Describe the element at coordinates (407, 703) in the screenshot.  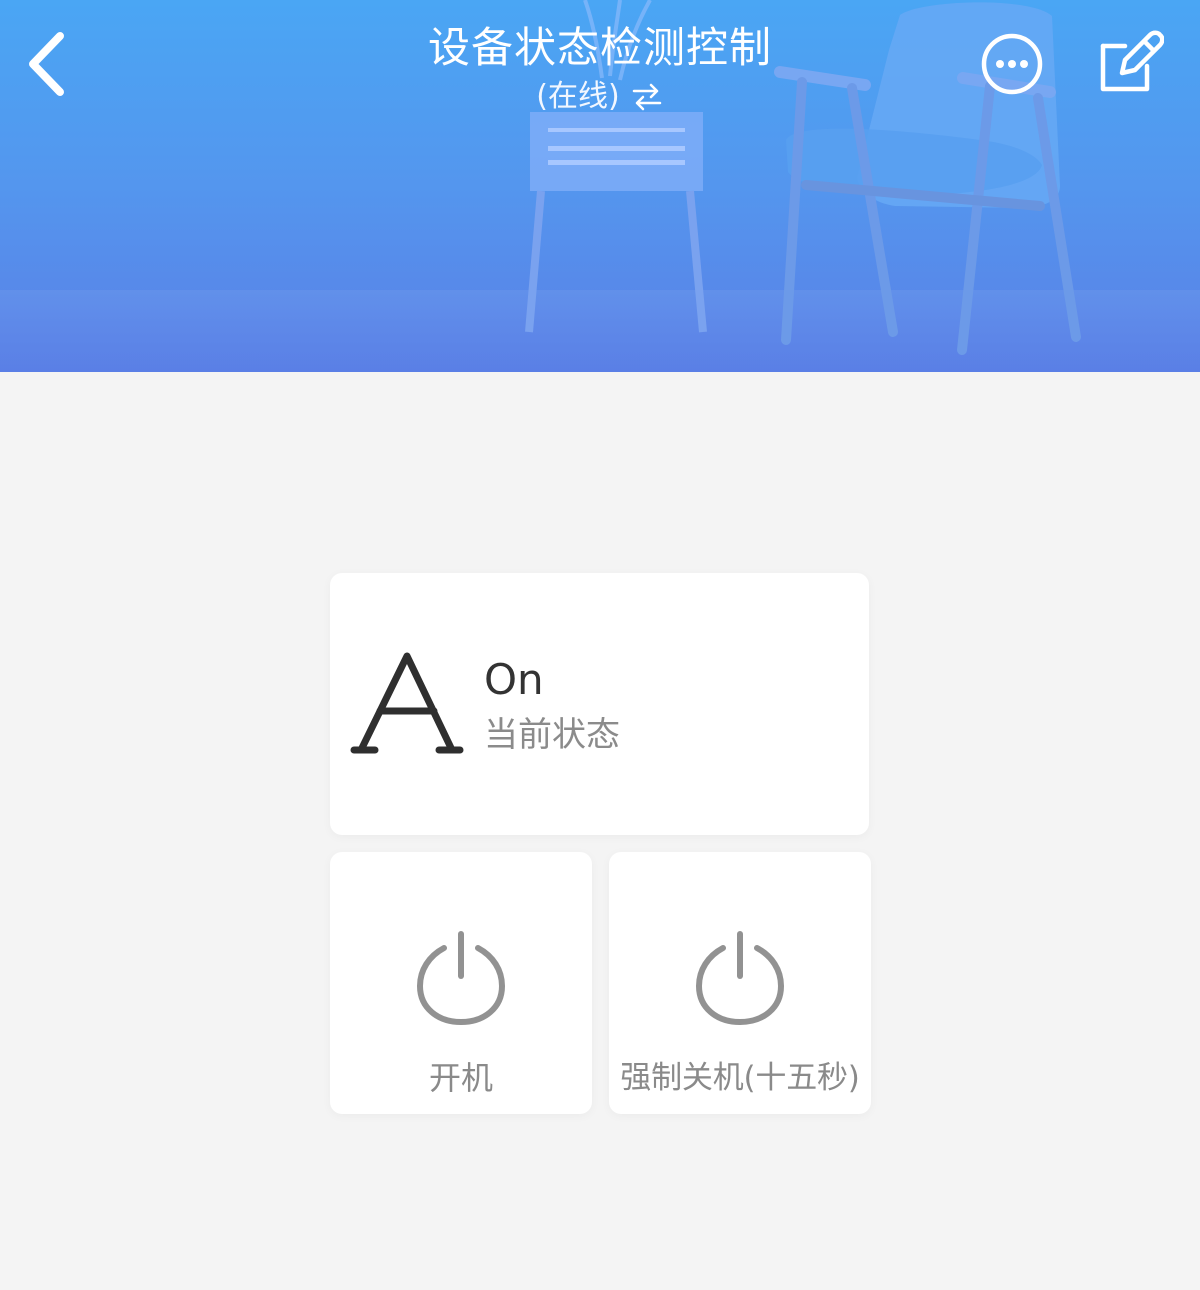
I see `letter-a-icon` at that location.